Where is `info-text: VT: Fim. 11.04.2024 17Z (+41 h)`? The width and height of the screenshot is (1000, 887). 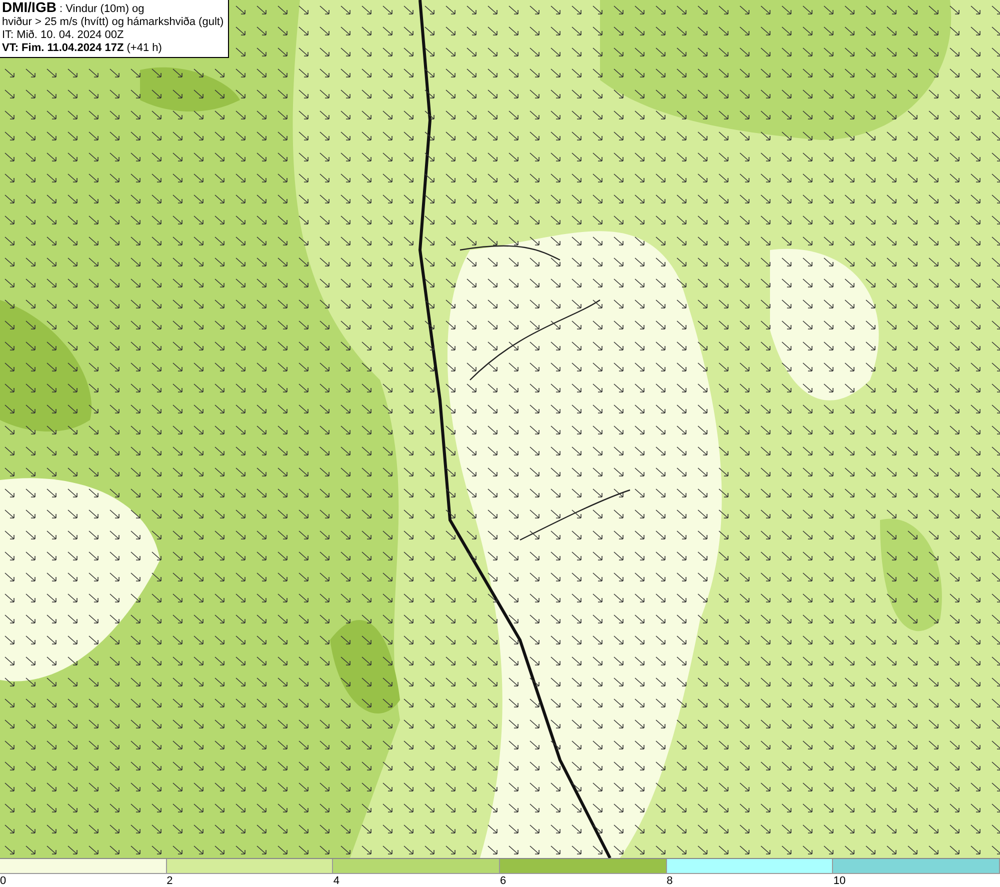
info-text: VT: Fim. 11.04.2024 17Z (+41 h) is located at coordinates (82, 48).